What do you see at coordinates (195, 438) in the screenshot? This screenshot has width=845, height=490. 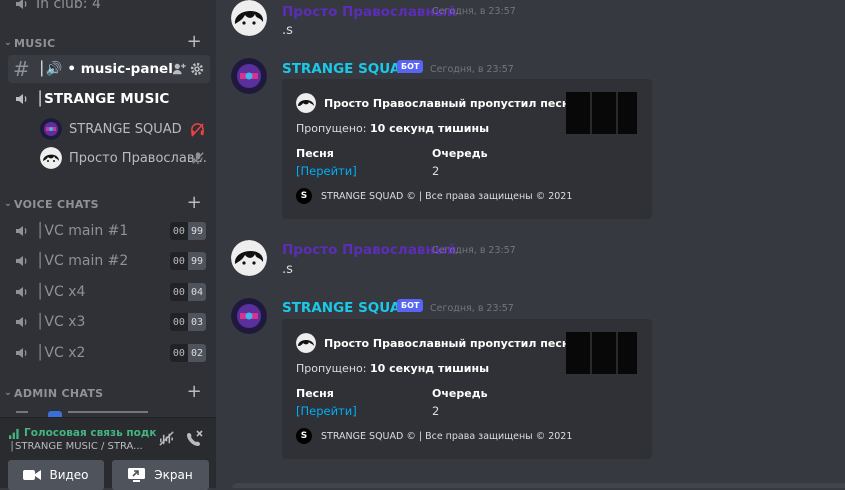 I see `disconnect-icon` at bounding box center [195, 438].